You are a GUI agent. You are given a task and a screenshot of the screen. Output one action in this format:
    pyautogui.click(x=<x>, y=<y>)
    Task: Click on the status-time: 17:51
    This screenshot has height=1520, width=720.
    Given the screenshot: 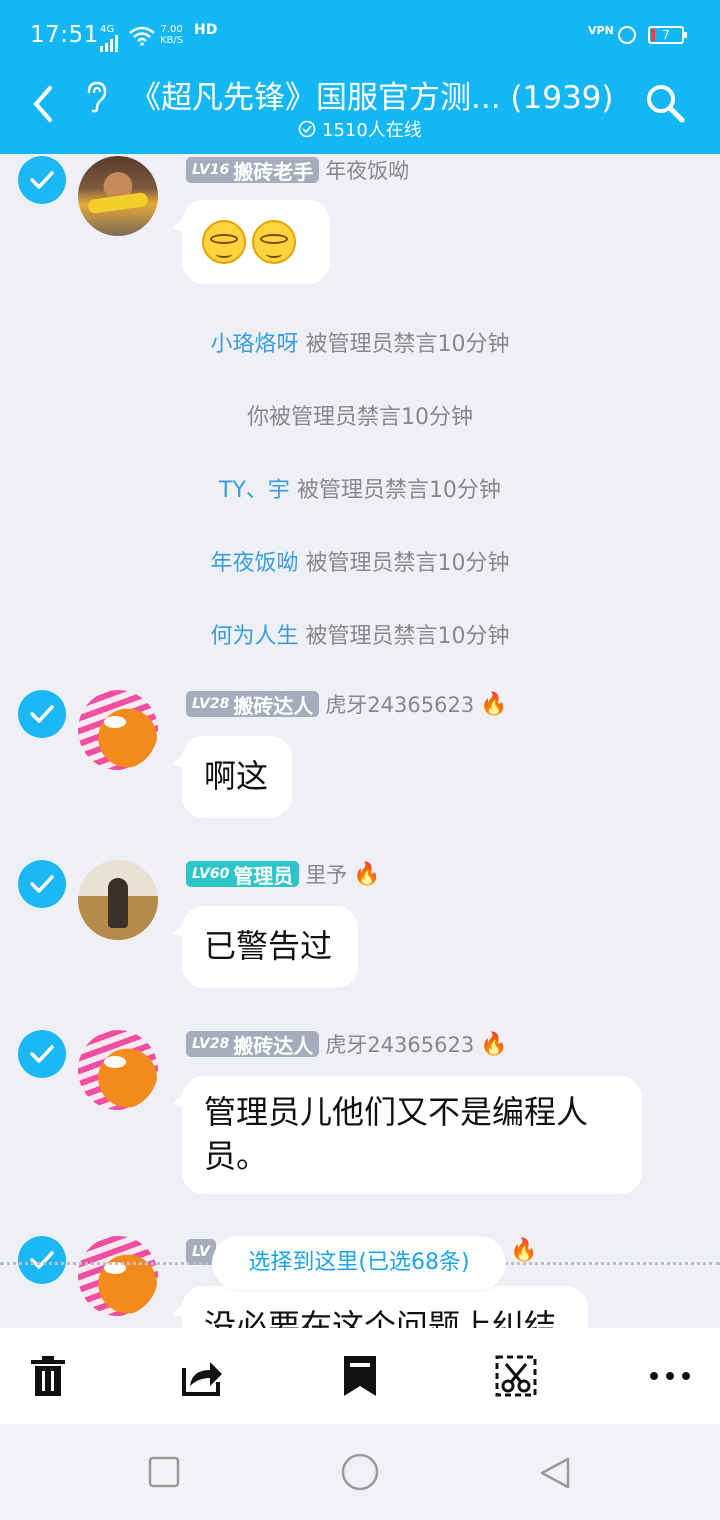 What is the action you would take?
    pyautogui.click(x=64, y=35)
    